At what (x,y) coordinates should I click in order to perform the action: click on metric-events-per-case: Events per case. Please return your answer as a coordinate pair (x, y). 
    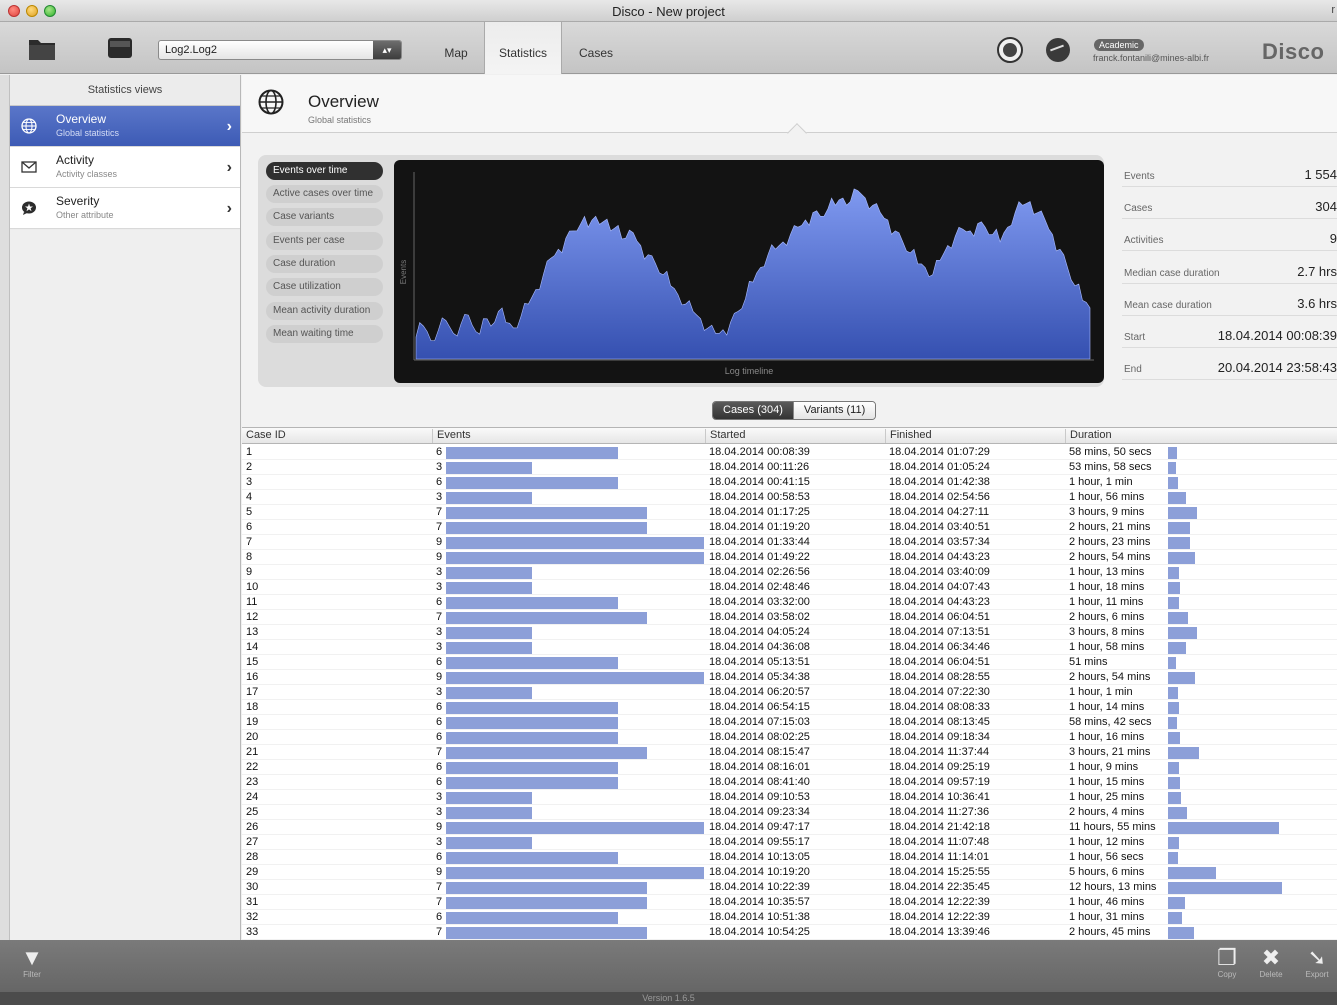
    Looking at the image, I should click on (324, 241).